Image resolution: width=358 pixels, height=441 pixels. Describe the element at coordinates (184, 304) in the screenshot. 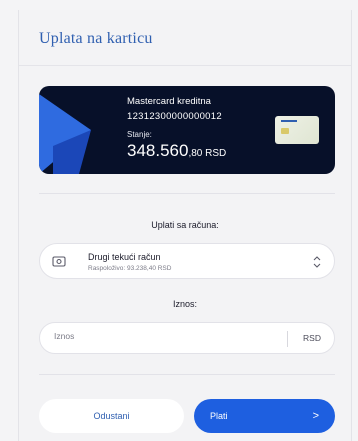

I see `amount-label: Iznos:` at that location.